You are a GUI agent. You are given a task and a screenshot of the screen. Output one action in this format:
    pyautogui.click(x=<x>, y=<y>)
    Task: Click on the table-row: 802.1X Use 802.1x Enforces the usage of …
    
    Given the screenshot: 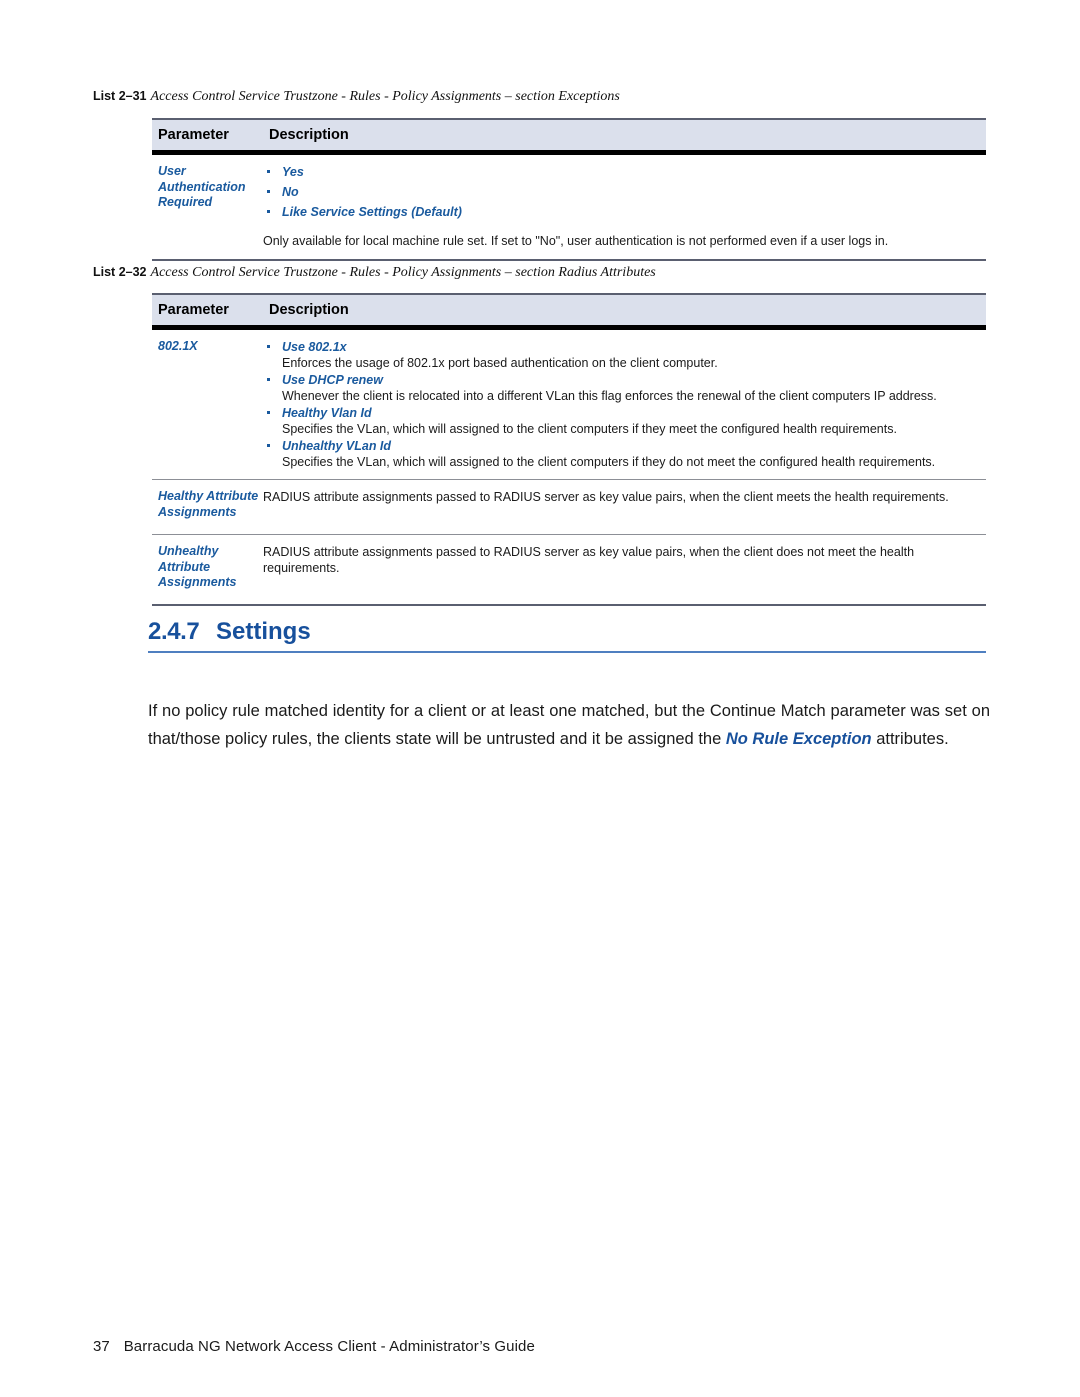 What is the action you would take?
    pyautogui.click(x=569, y=405)
    